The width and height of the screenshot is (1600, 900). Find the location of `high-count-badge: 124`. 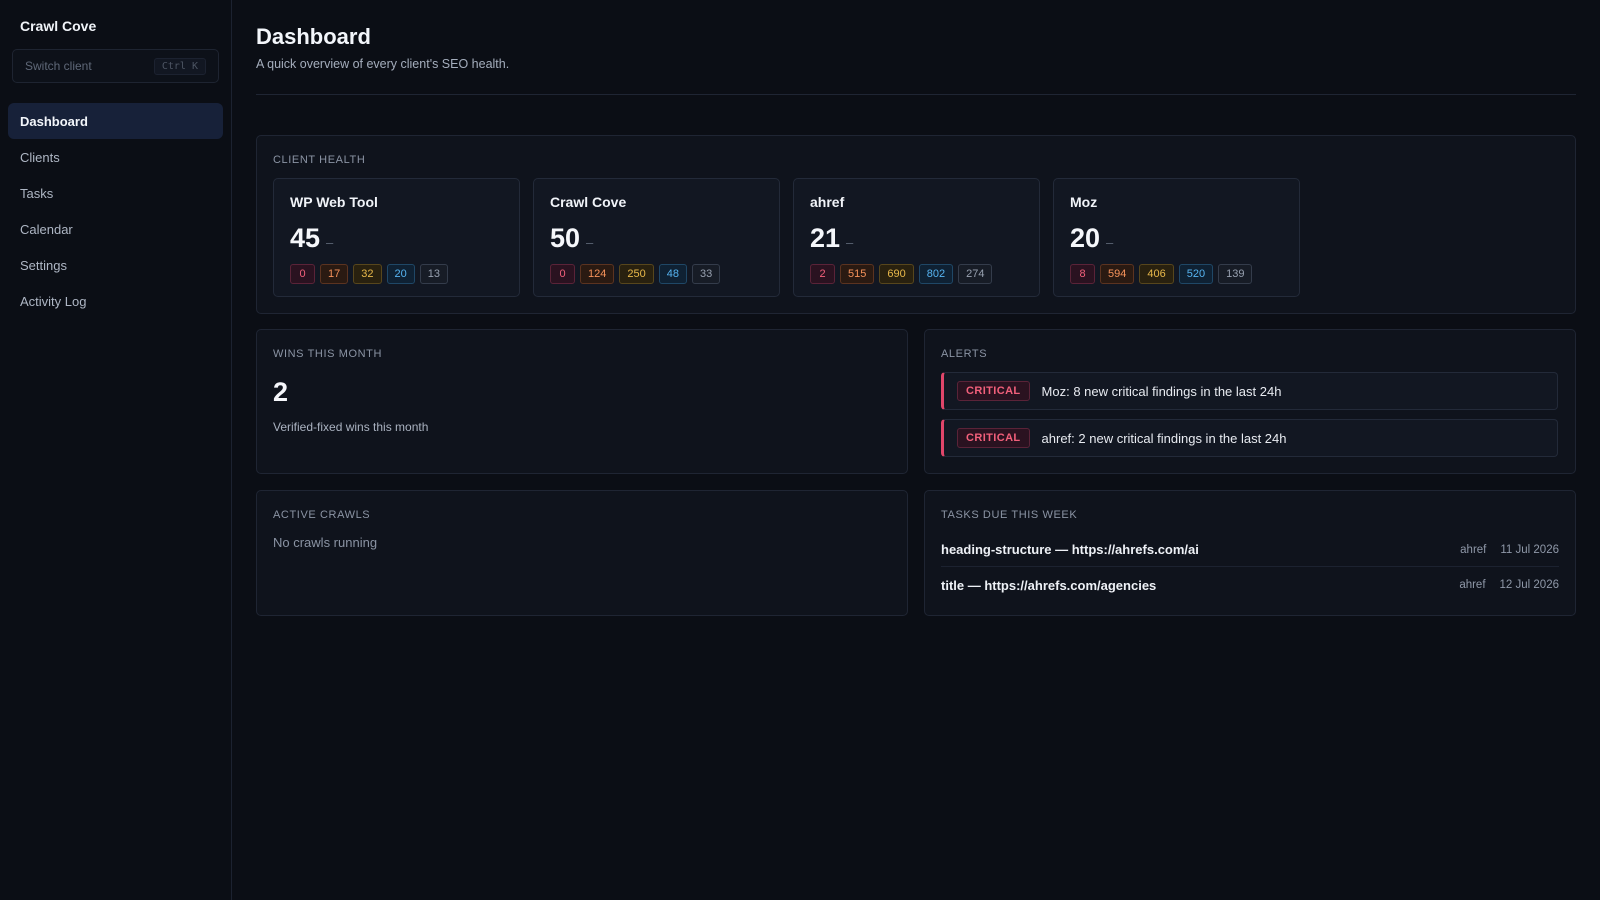

high-count-badge: 124 is located at coordinates (597, 274).